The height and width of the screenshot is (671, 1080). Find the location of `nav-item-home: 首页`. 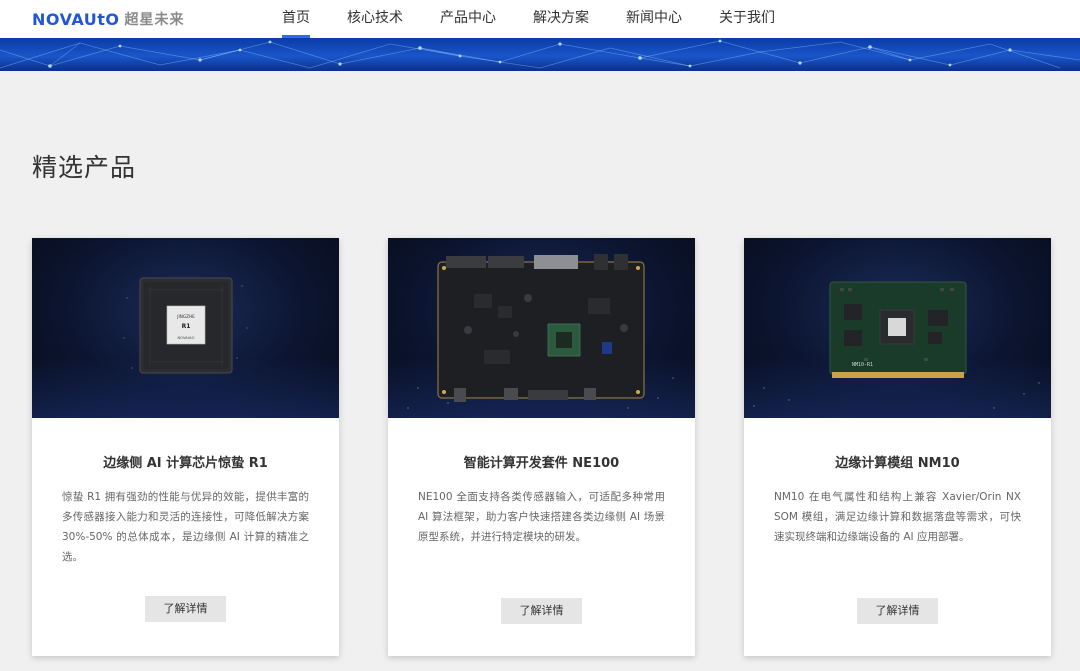

nav-item-home: 首页 is located at coordinates (296, 19).